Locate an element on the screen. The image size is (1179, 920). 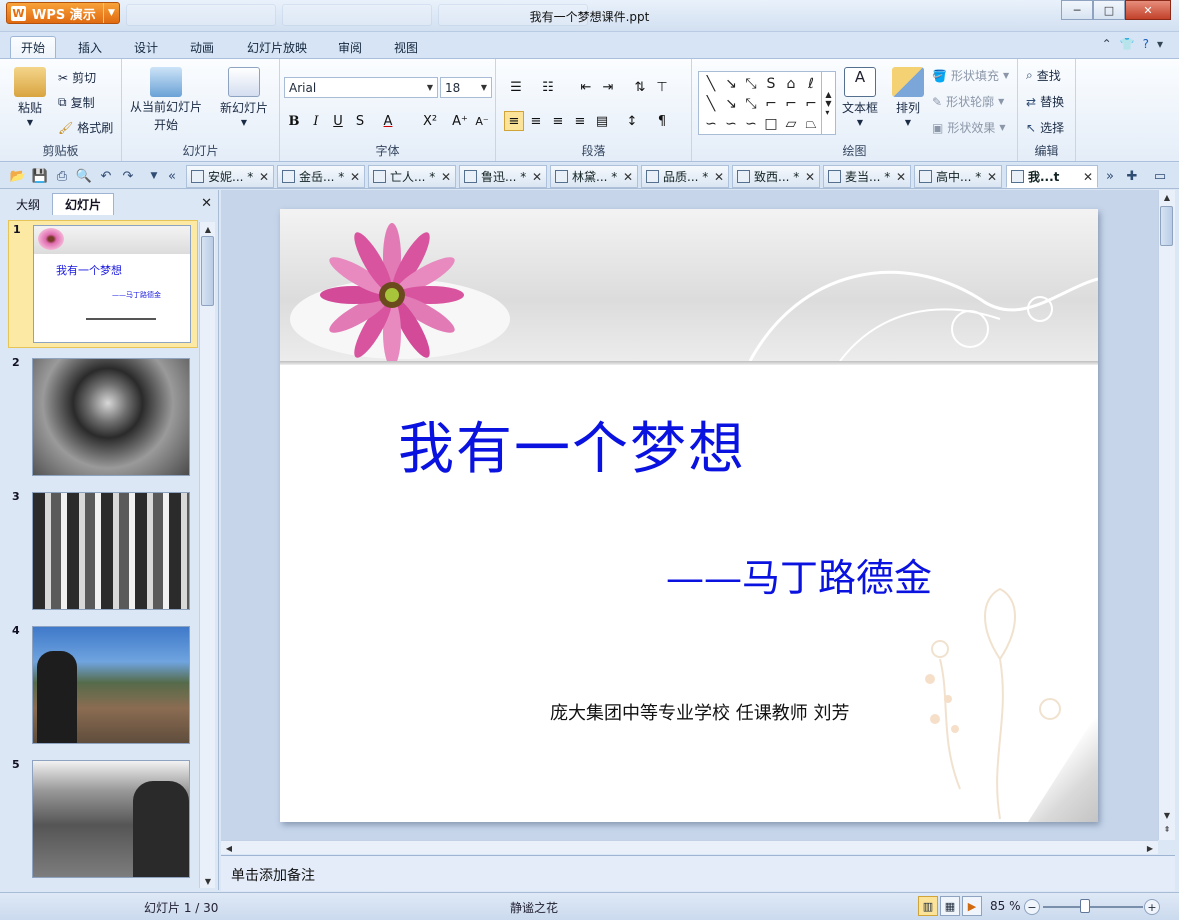
elbow-connector-icon: ⌐ is located at coordinates (771, 104).